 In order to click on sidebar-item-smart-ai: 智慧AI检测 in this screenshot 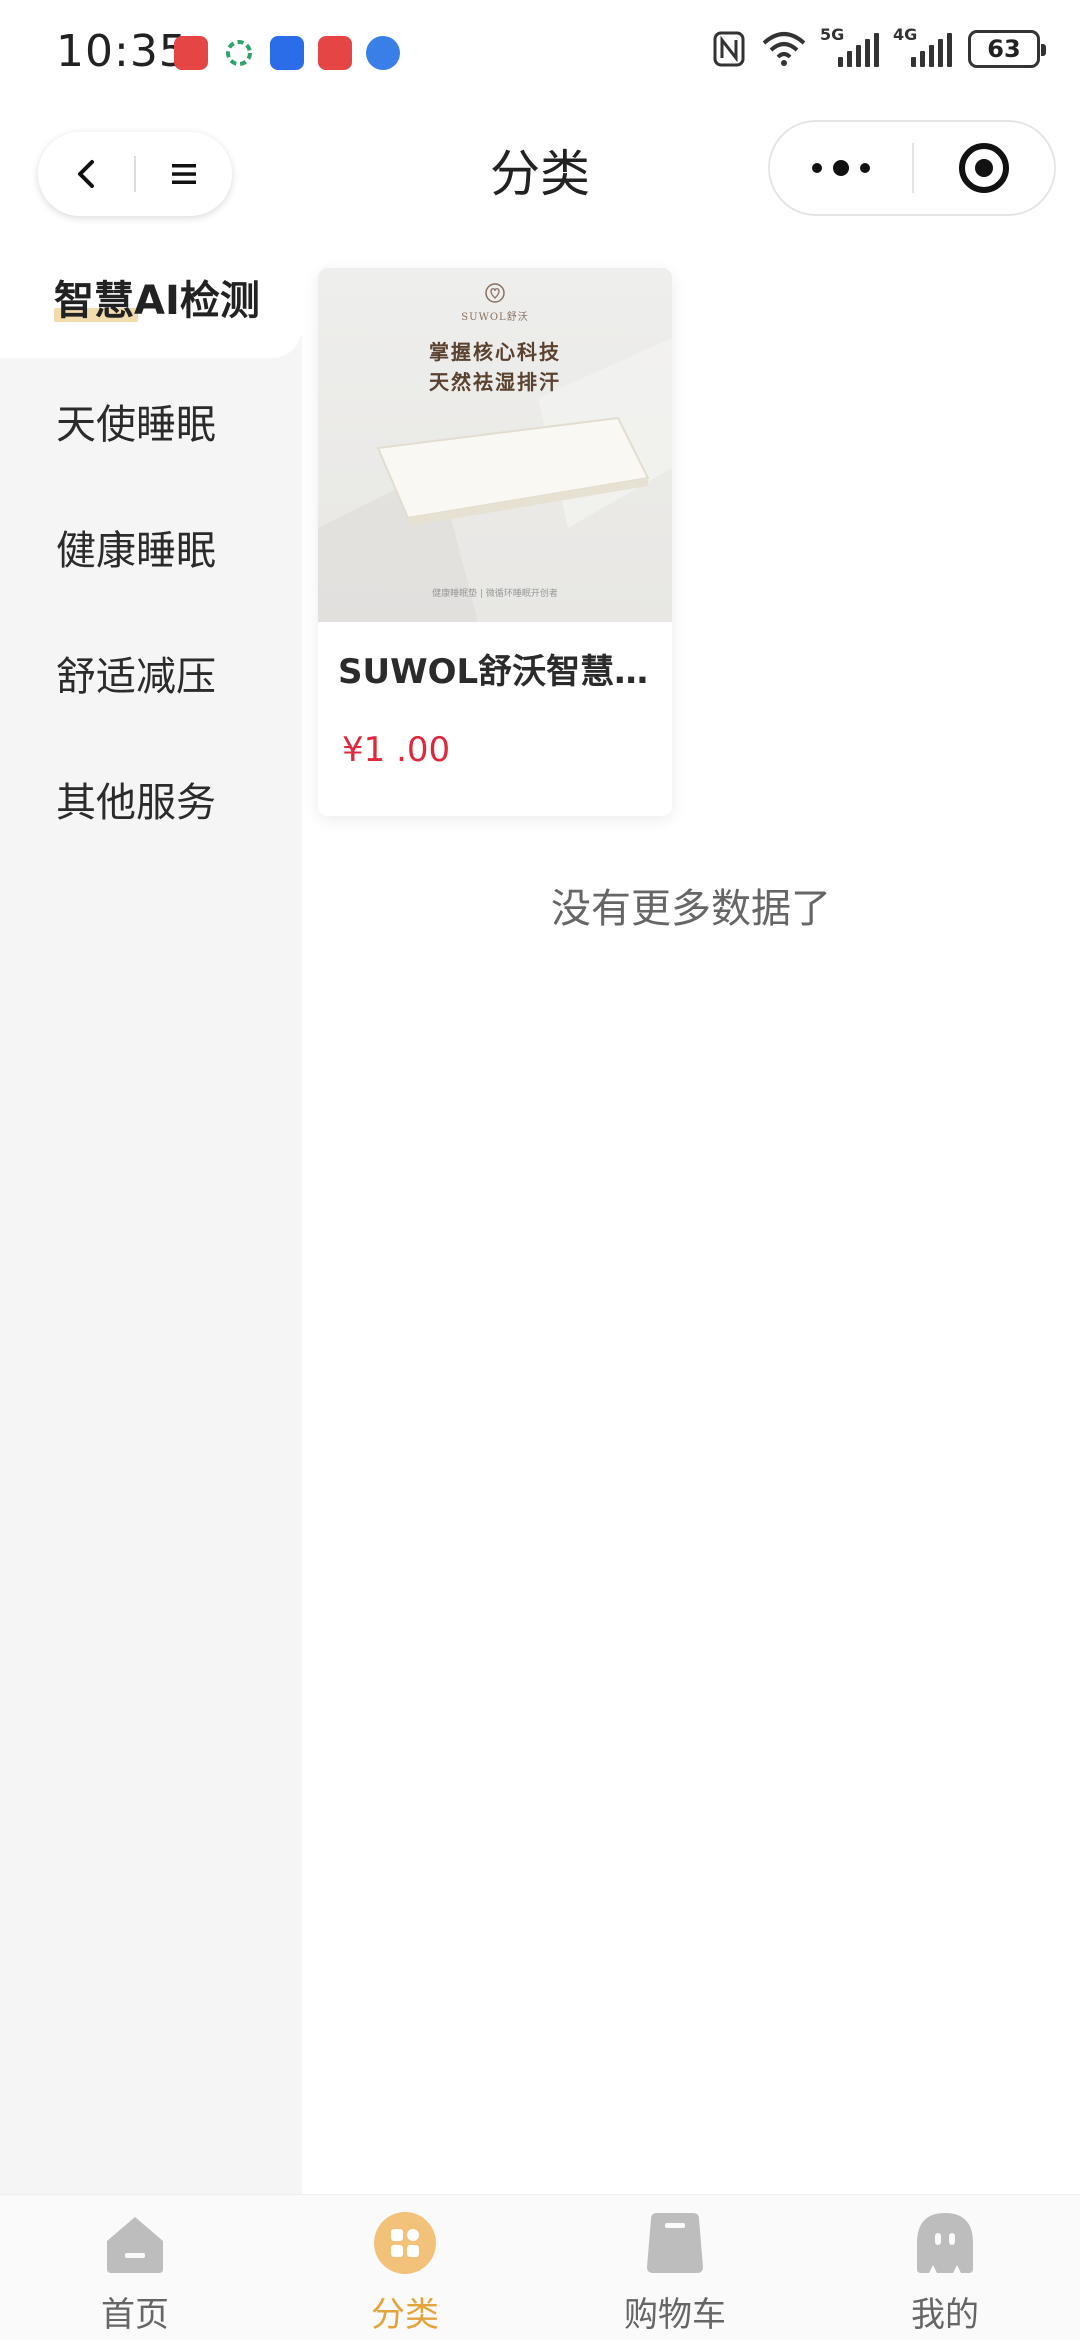, I will do `click(159, 296)`.